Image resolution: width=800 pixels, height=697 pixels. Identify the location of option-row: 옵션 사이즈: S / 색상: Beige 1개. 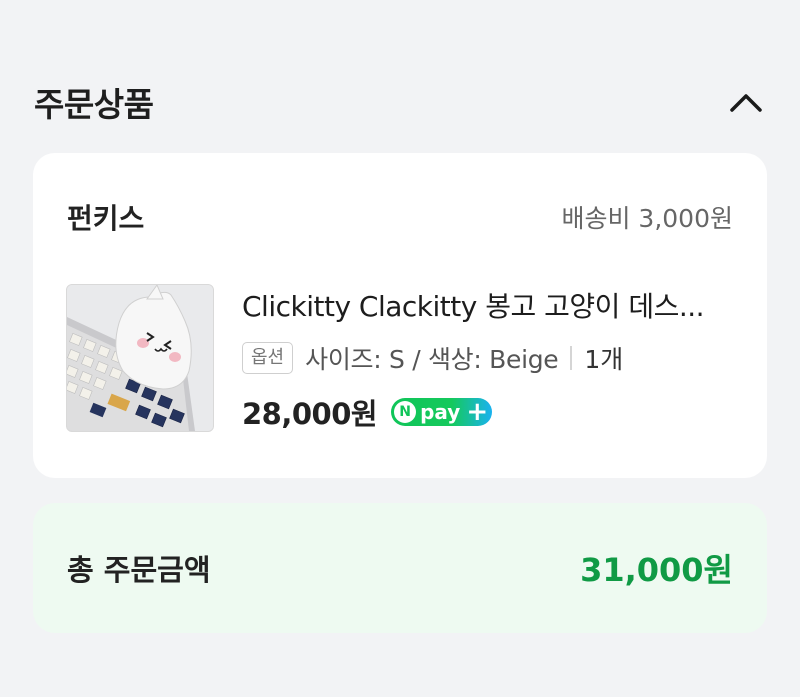
(492, 358).